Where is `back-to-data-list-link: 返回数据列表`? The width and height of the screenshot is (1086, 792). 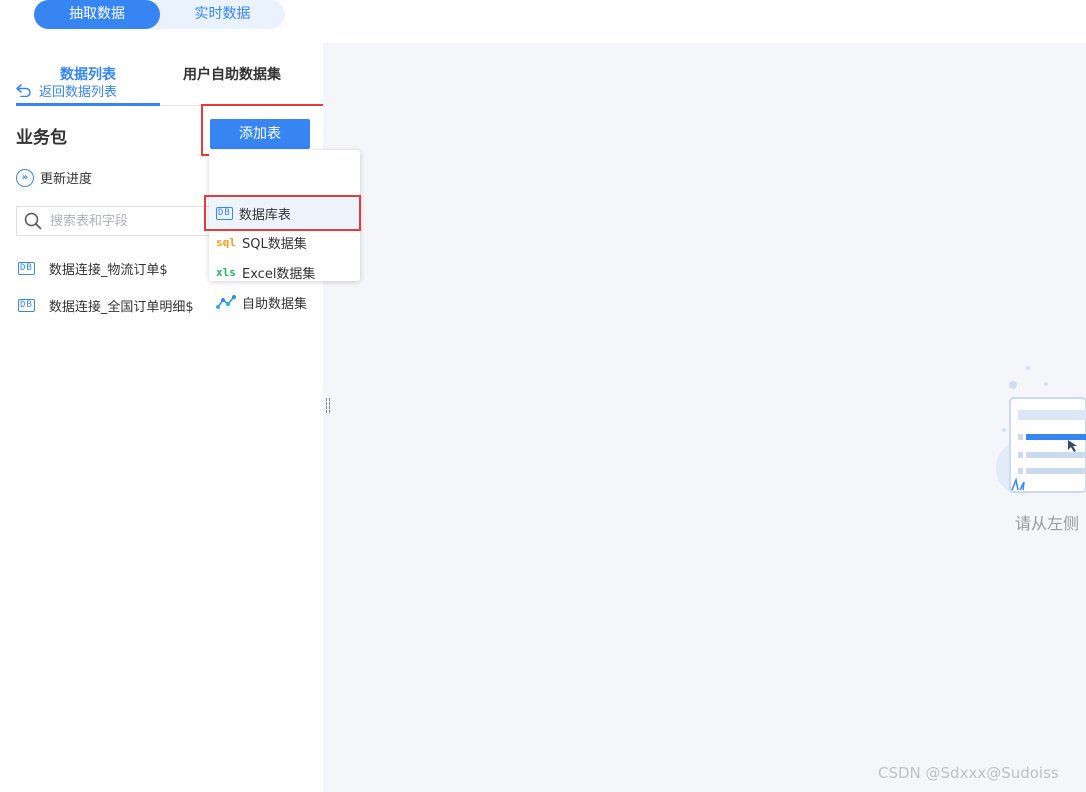 back-to-data-list-link: 返回数据列表 is located at coordinates (67, 90).